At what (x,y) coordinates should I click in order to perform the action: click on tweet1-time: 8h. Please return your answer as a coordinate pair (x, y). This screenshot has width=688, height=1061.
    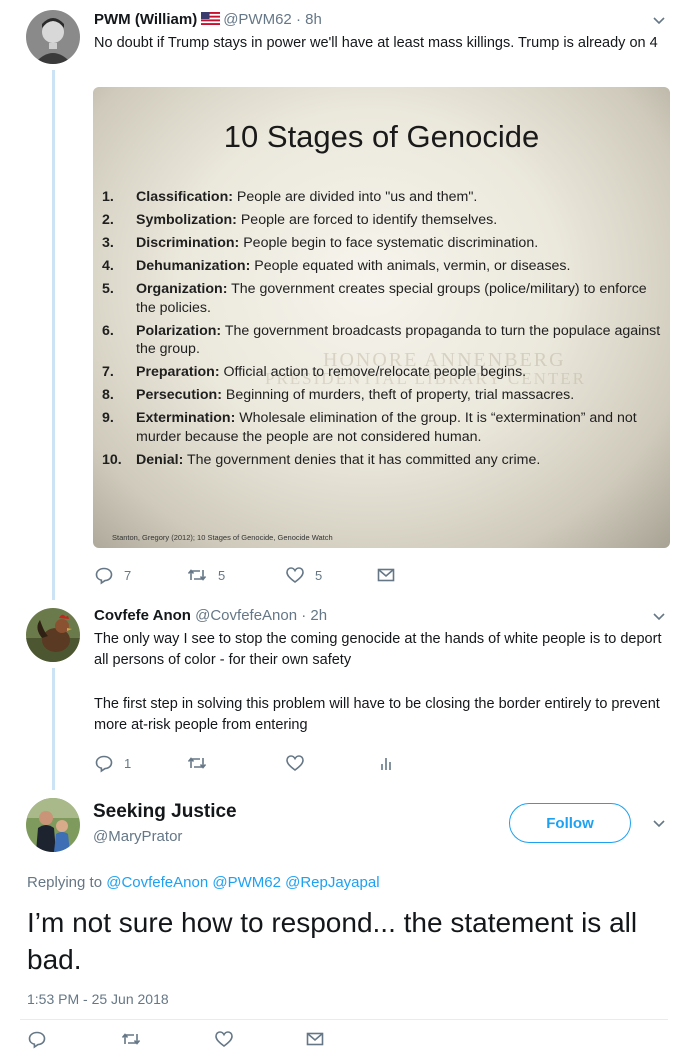
    Looking at the image, I should click on (313, 19).